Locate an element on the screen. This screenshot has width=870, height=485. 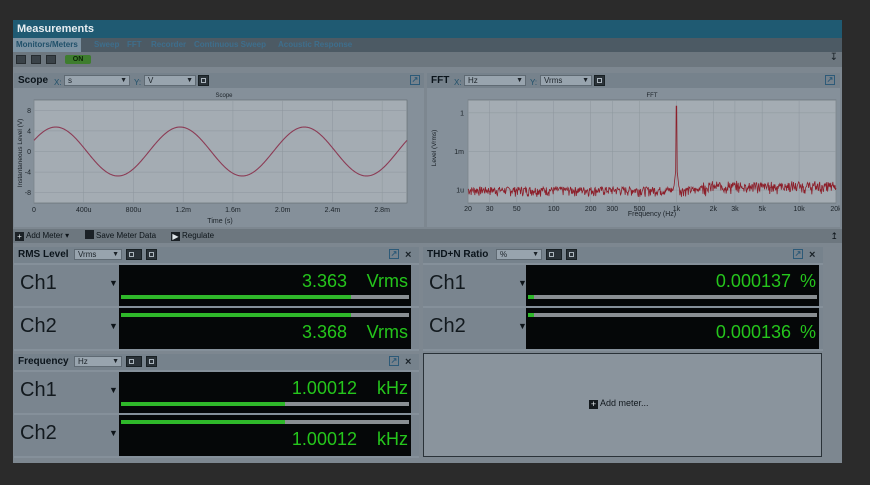
frequency-ch1-value: 1.00012 is located at coordinates (324, 388).